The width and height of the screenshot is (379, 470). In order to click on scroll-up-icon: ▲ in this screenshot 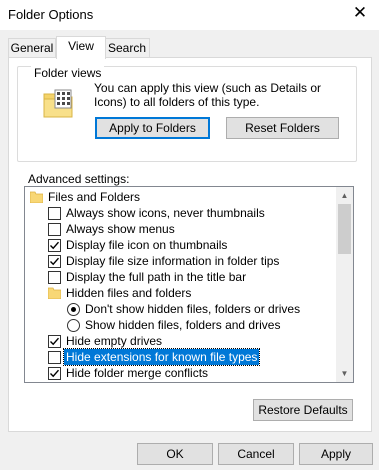, I will do `click(344, 195)`.